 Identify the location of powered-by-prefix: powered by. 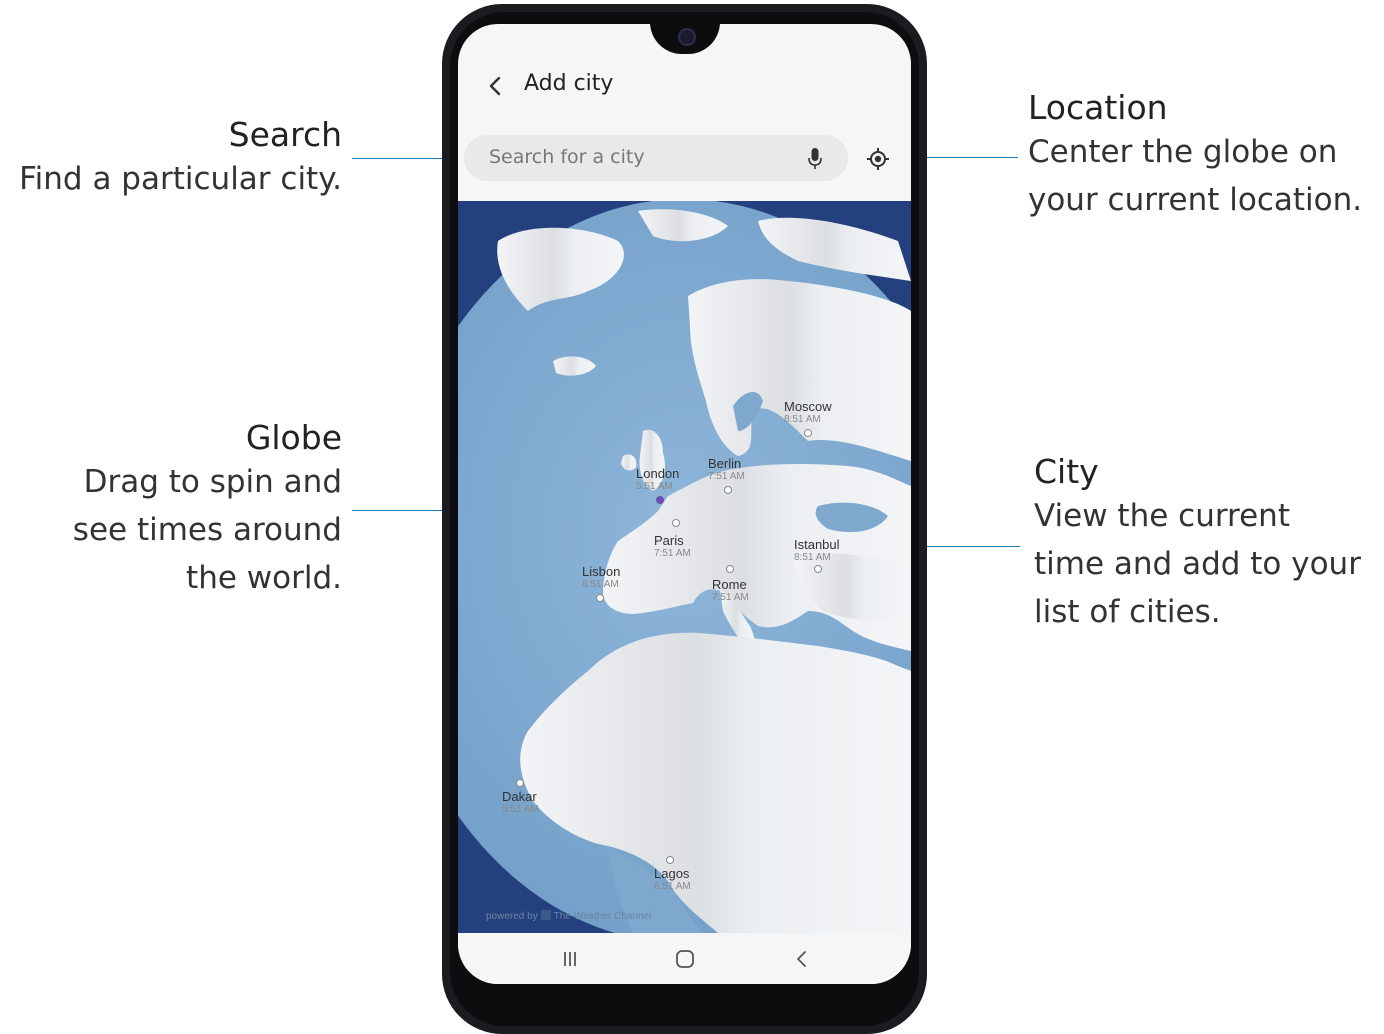
(512, 916).